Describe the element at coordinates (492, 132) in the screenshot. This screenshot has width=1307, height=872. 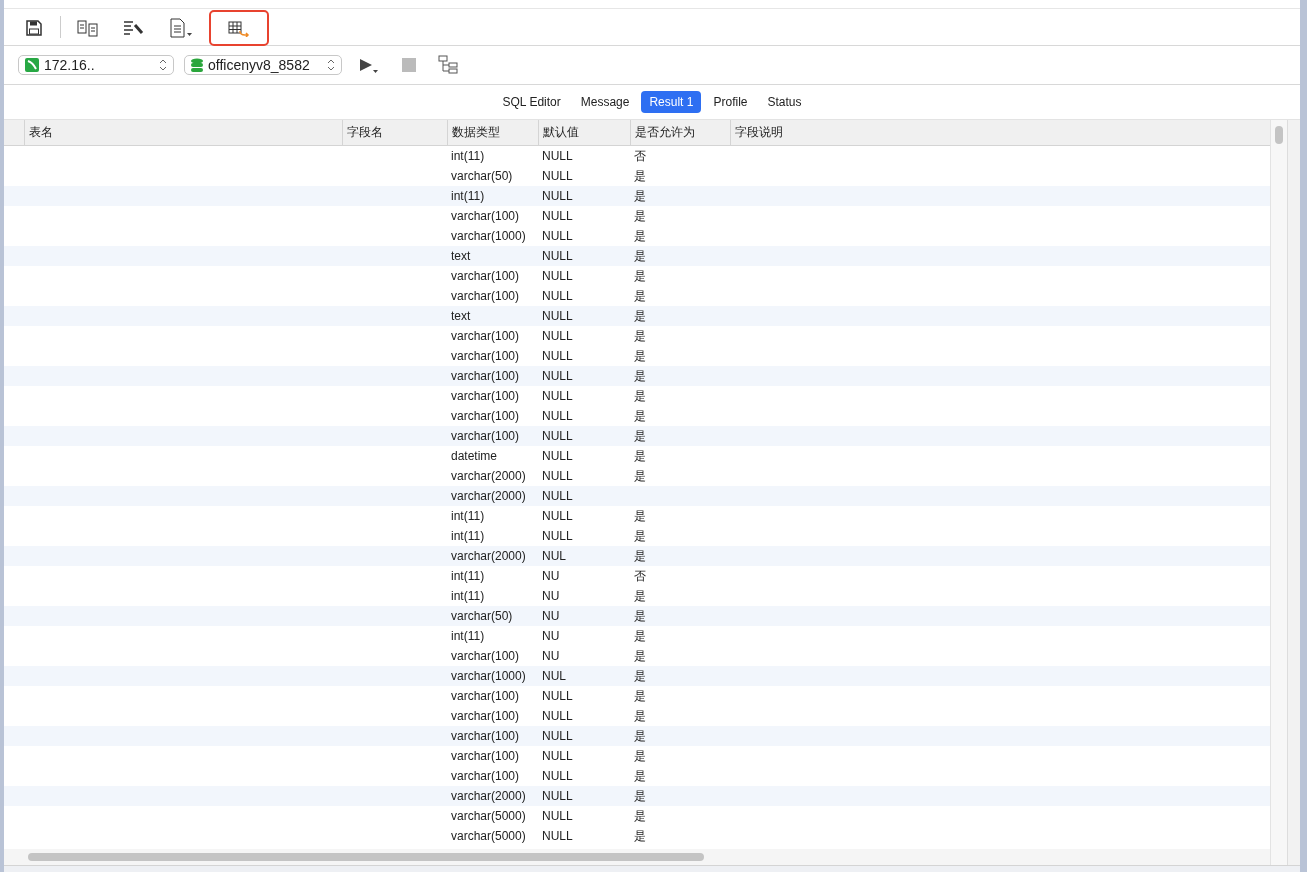
I see `column-header: 数据类型` at that location.